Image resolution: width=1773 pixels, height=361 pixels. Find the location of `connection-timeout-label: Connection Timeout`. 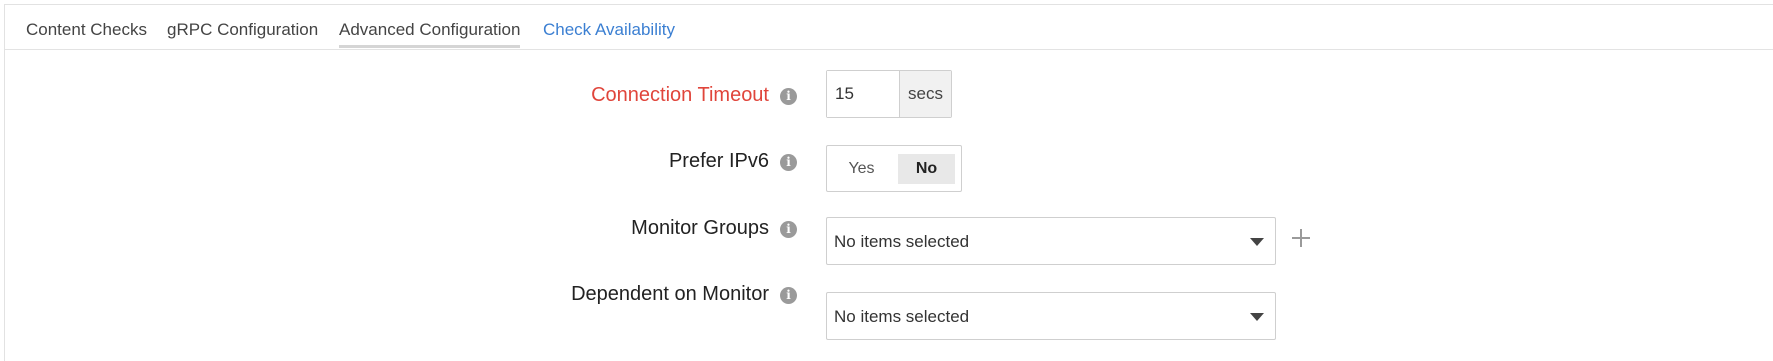

connection-timeout-label: Connection Timeout is located at coordinates (680, 95).